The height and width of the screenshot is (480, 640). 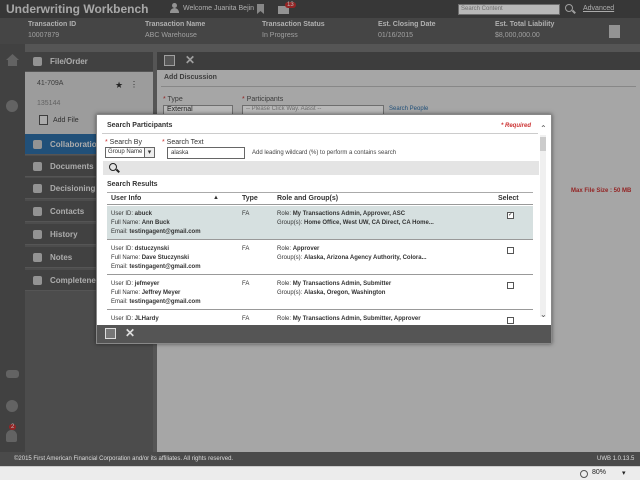 I want to click on required-note: * Required, so click(x=516, y=126).